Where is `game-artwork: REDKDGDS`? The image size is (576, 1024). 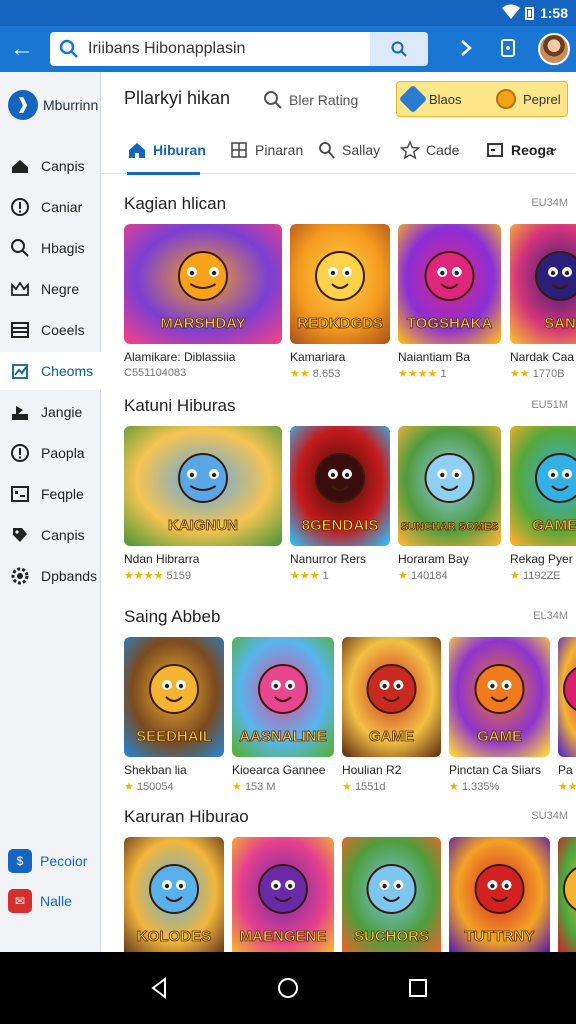
game-artwork: REDKDGDS is located at coordinates (340, 284).